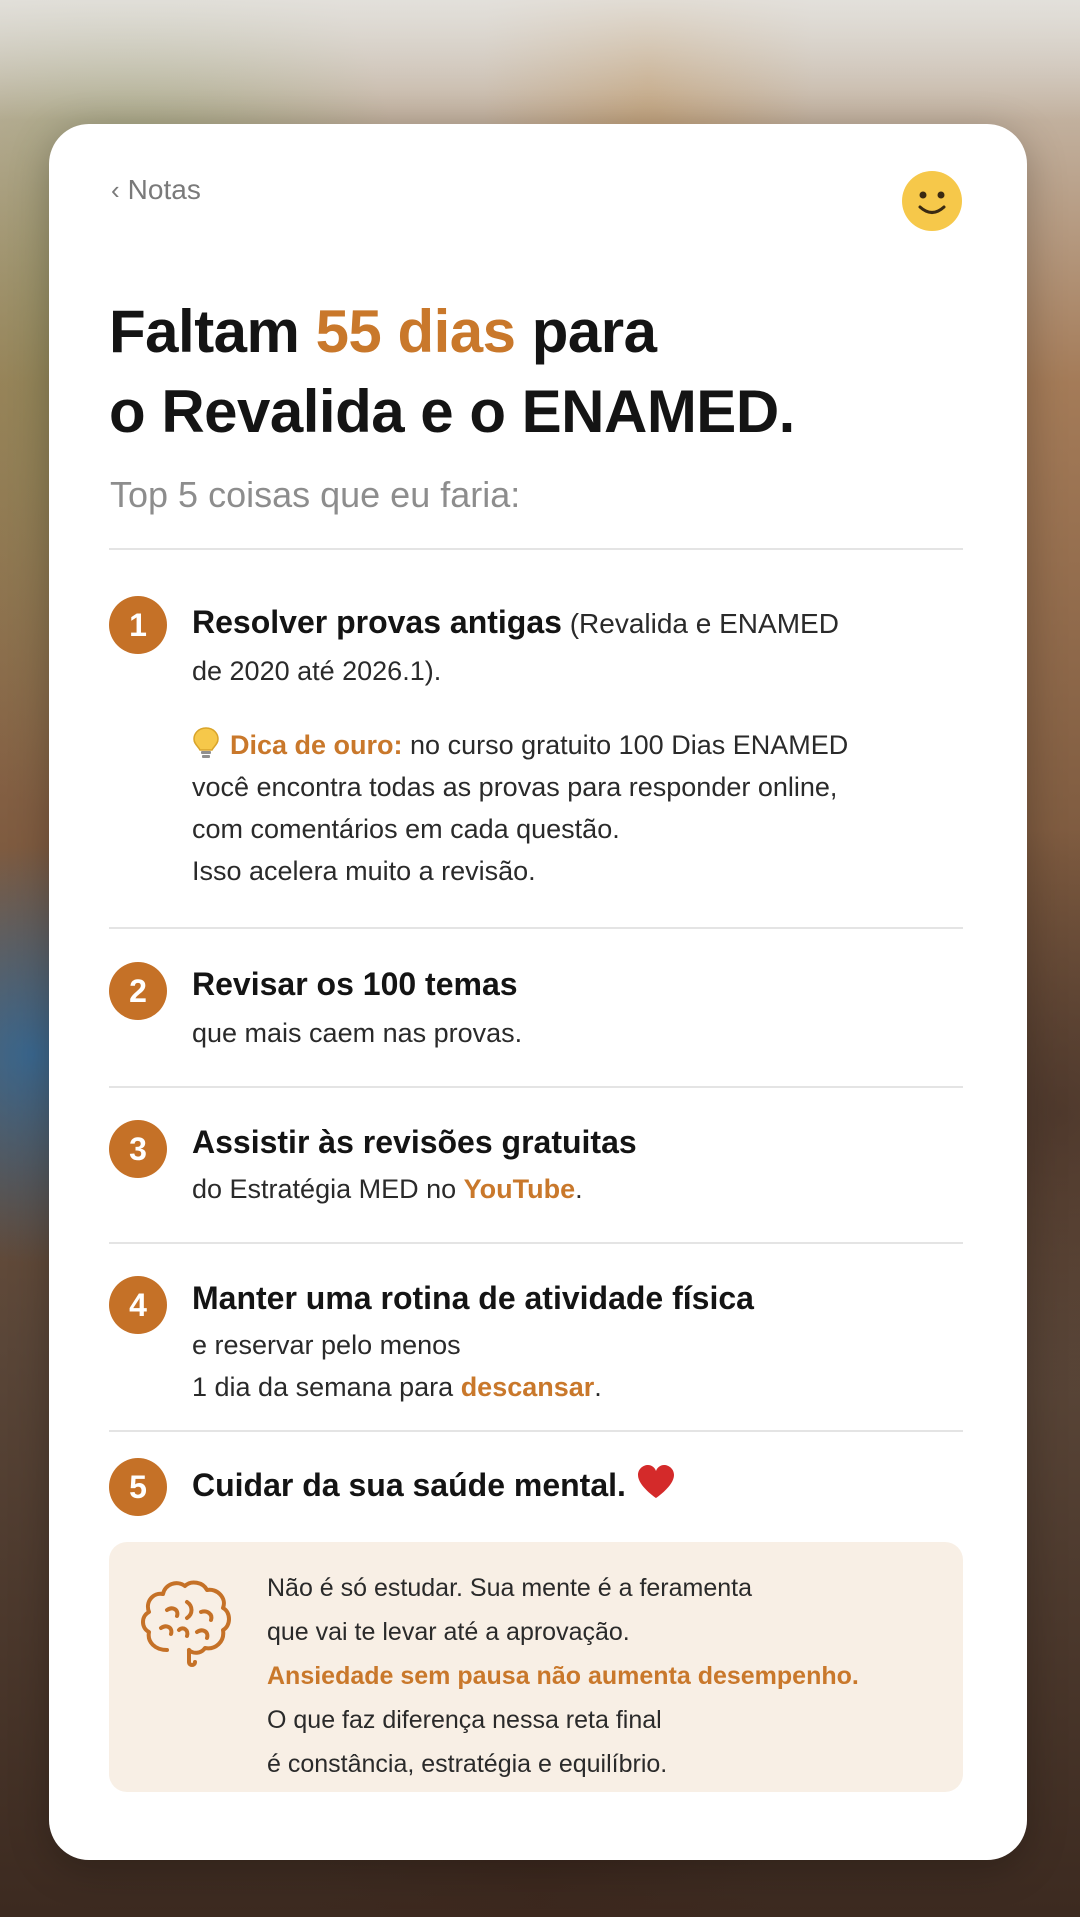 Image resolution: width=1080 pixels, height=1917 pixels. What do you see at coordinates (527, 1387) in the screenshot?
I see `item-text-highlight: descansar` at bounding box center [527, 1387].